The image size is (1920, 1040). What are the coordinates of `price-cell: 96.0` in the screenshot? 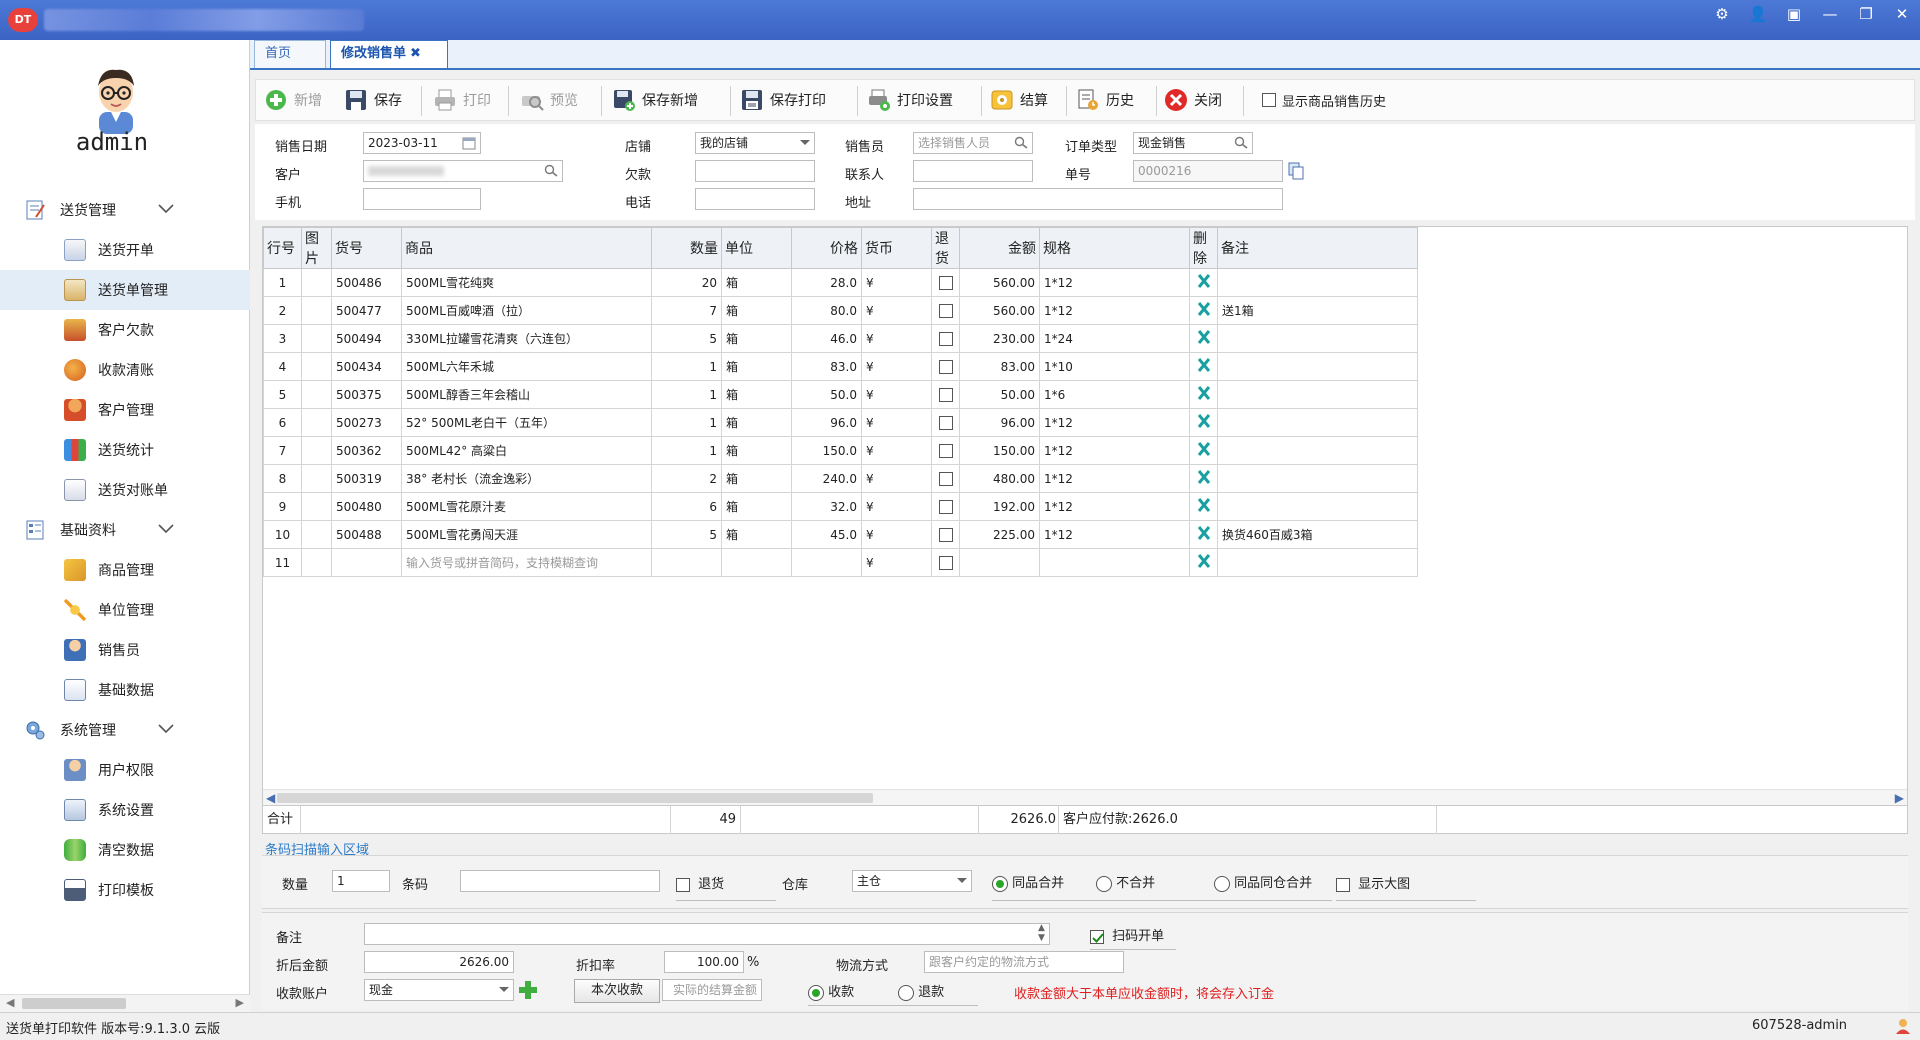 It's located at (826, 422).